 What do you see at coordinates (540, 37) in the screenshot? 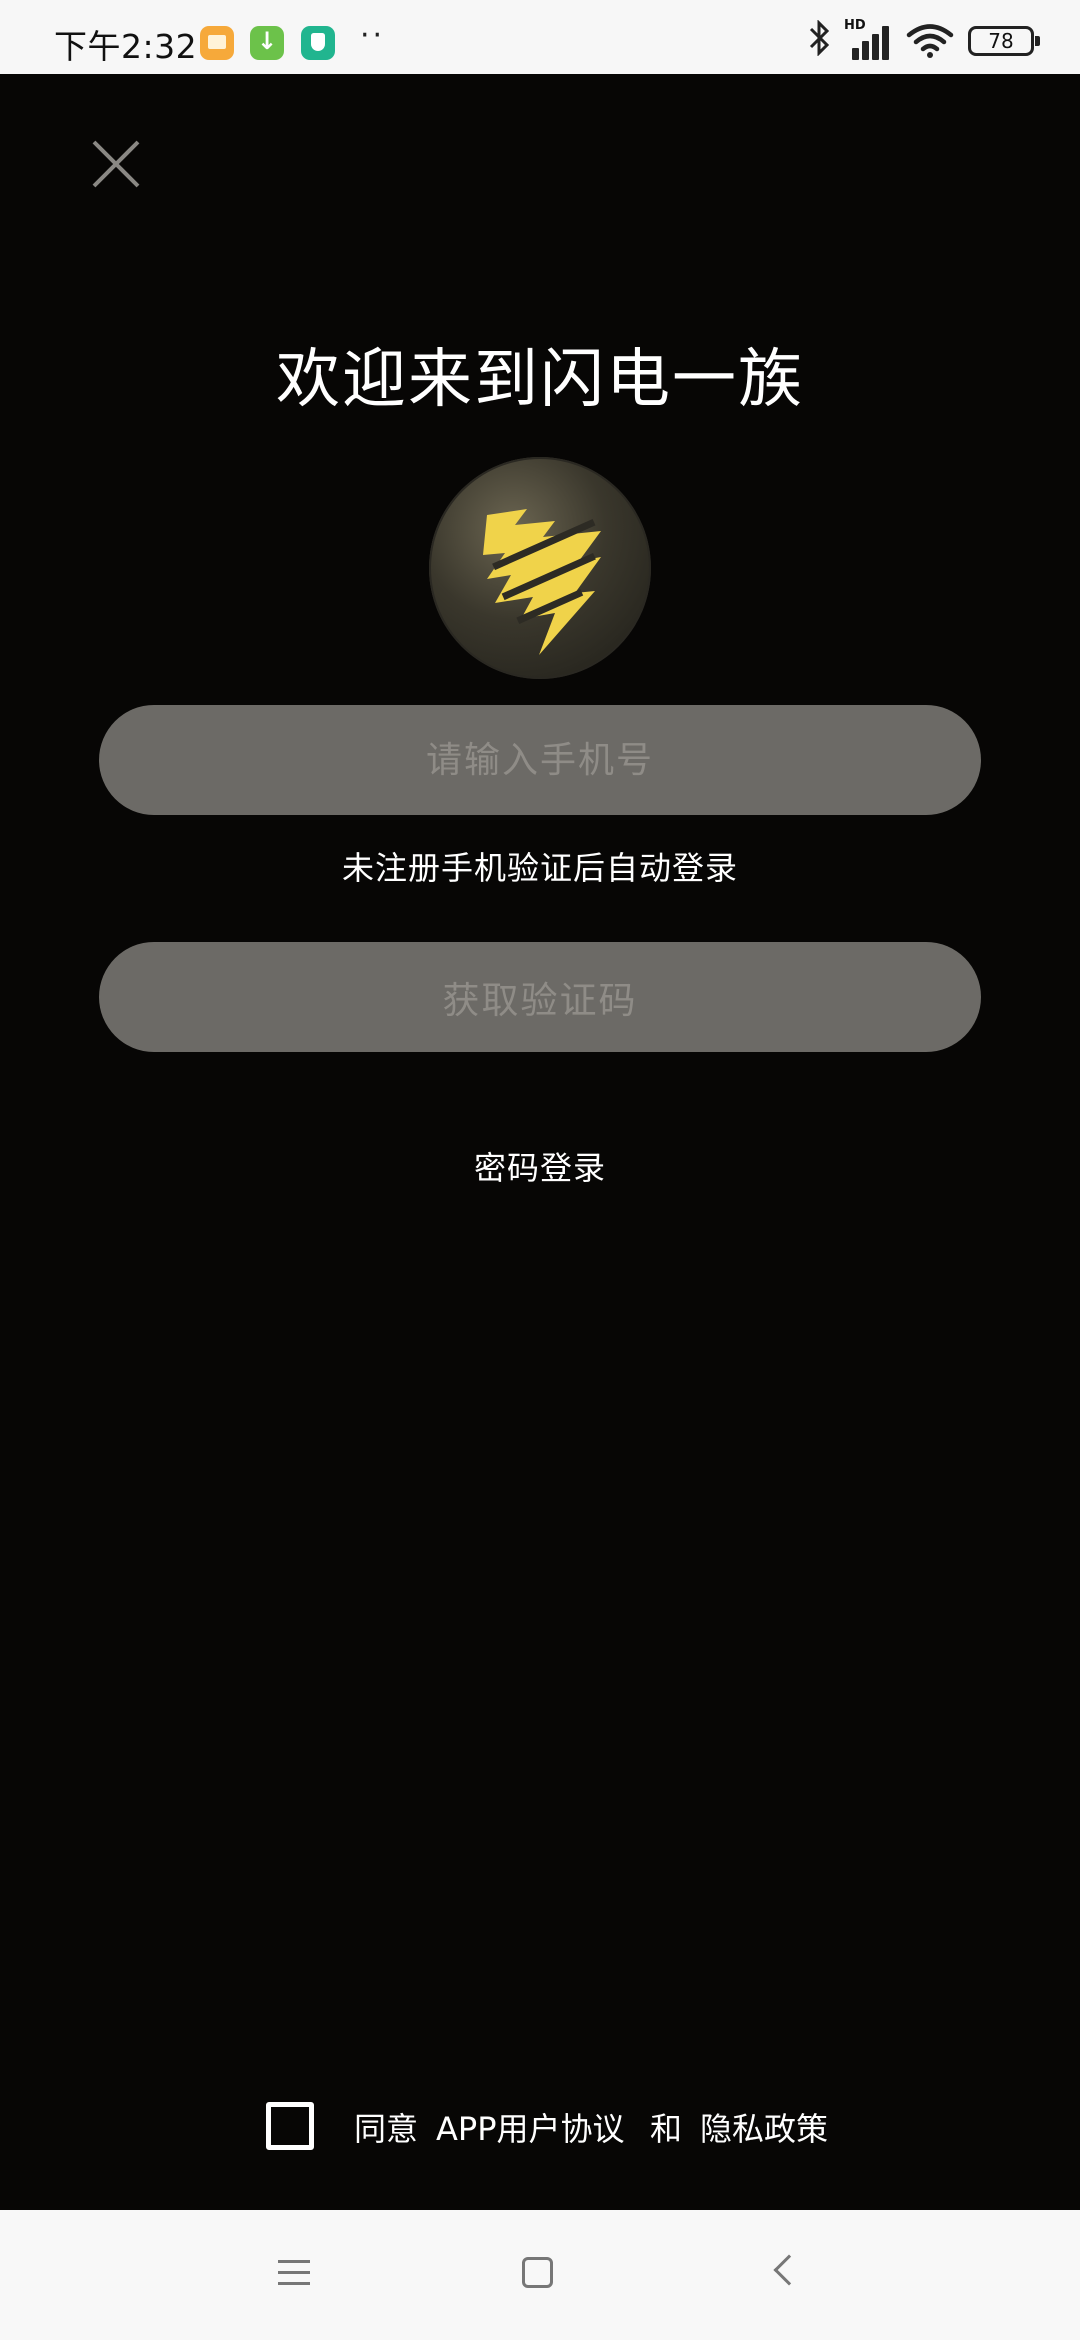
I see `status-bar: 下午2:32 ·· HD` at bounding box center [540, 37].